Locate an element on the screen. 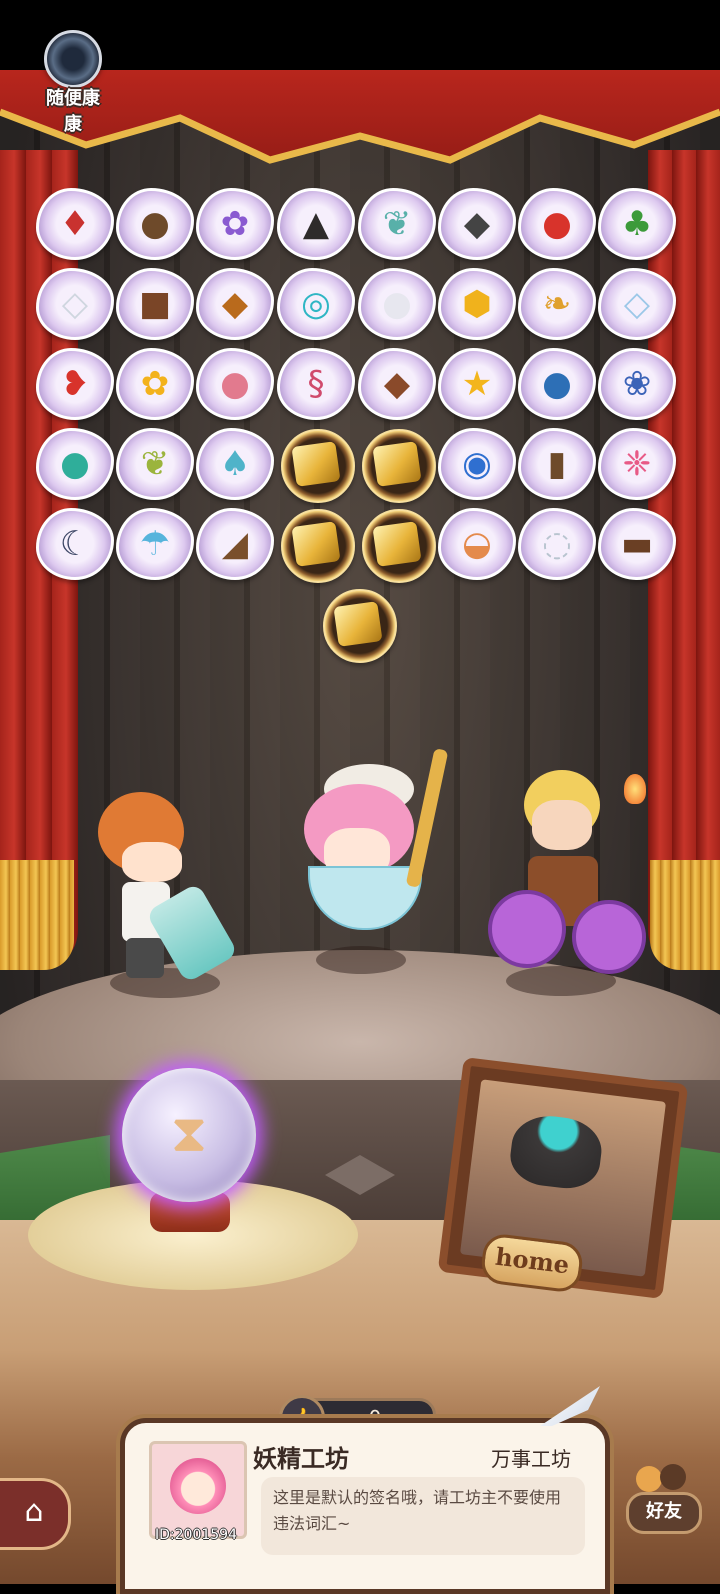 This screenshot has height=1594, width=720. material-slot: ◎ is located at coordinates (316, 304).